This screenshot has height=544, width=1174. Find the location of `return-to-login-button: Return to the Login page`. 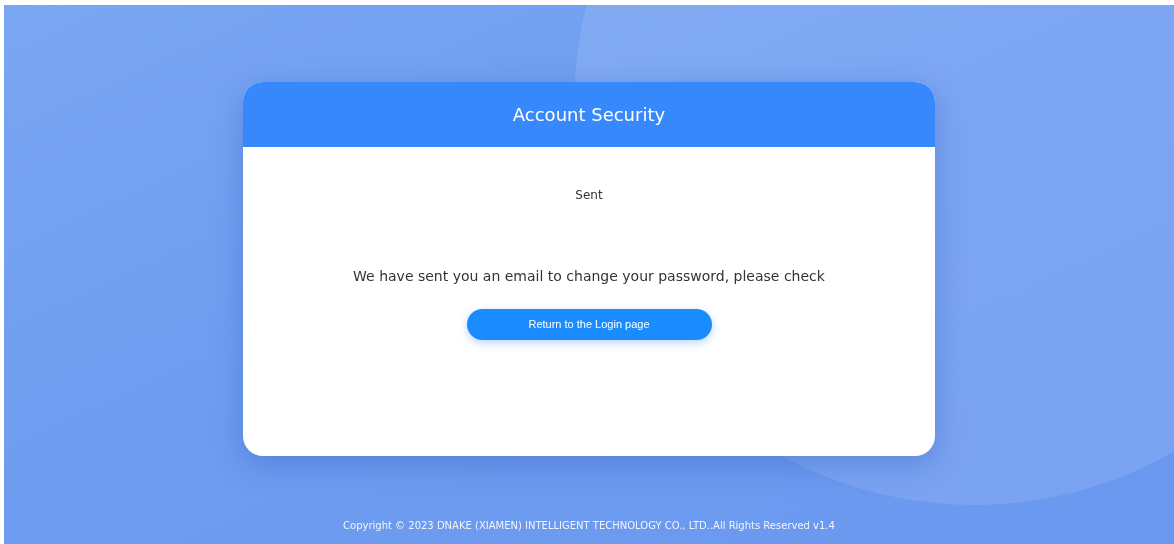

return-to-login-button: Return to the Login page is located at coordinates (589, 324).